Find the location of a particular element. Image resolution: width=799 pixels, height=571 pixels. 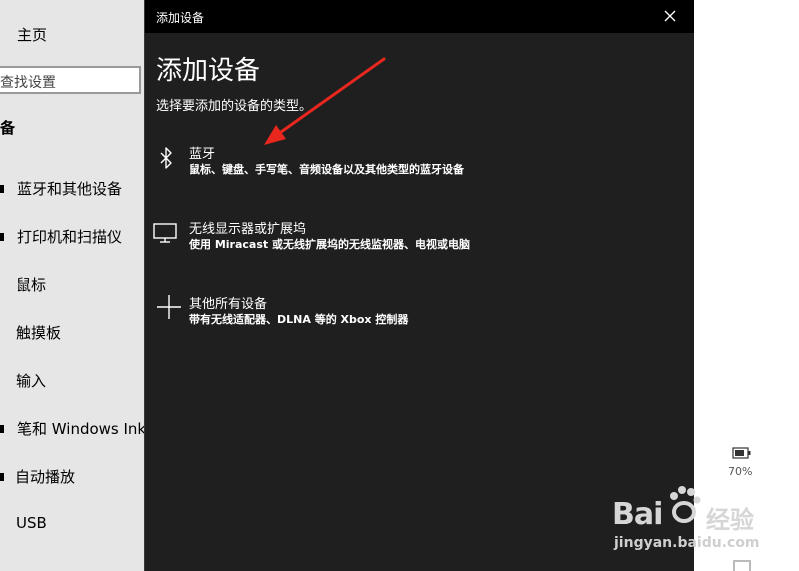

sidebar-home-label: 主页 is located at coordinates (32, 35).